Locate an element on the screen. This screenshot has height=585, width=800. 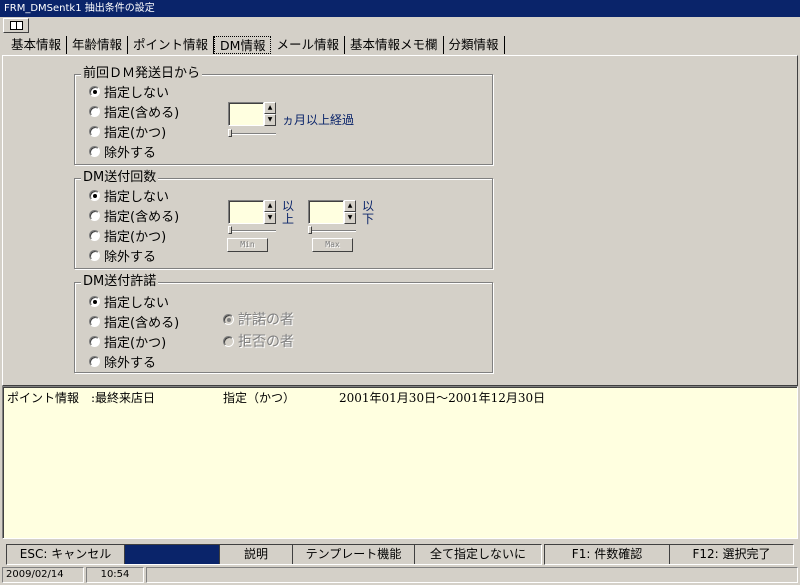
status-time: 10:54 is located at coordinates (115, 575).